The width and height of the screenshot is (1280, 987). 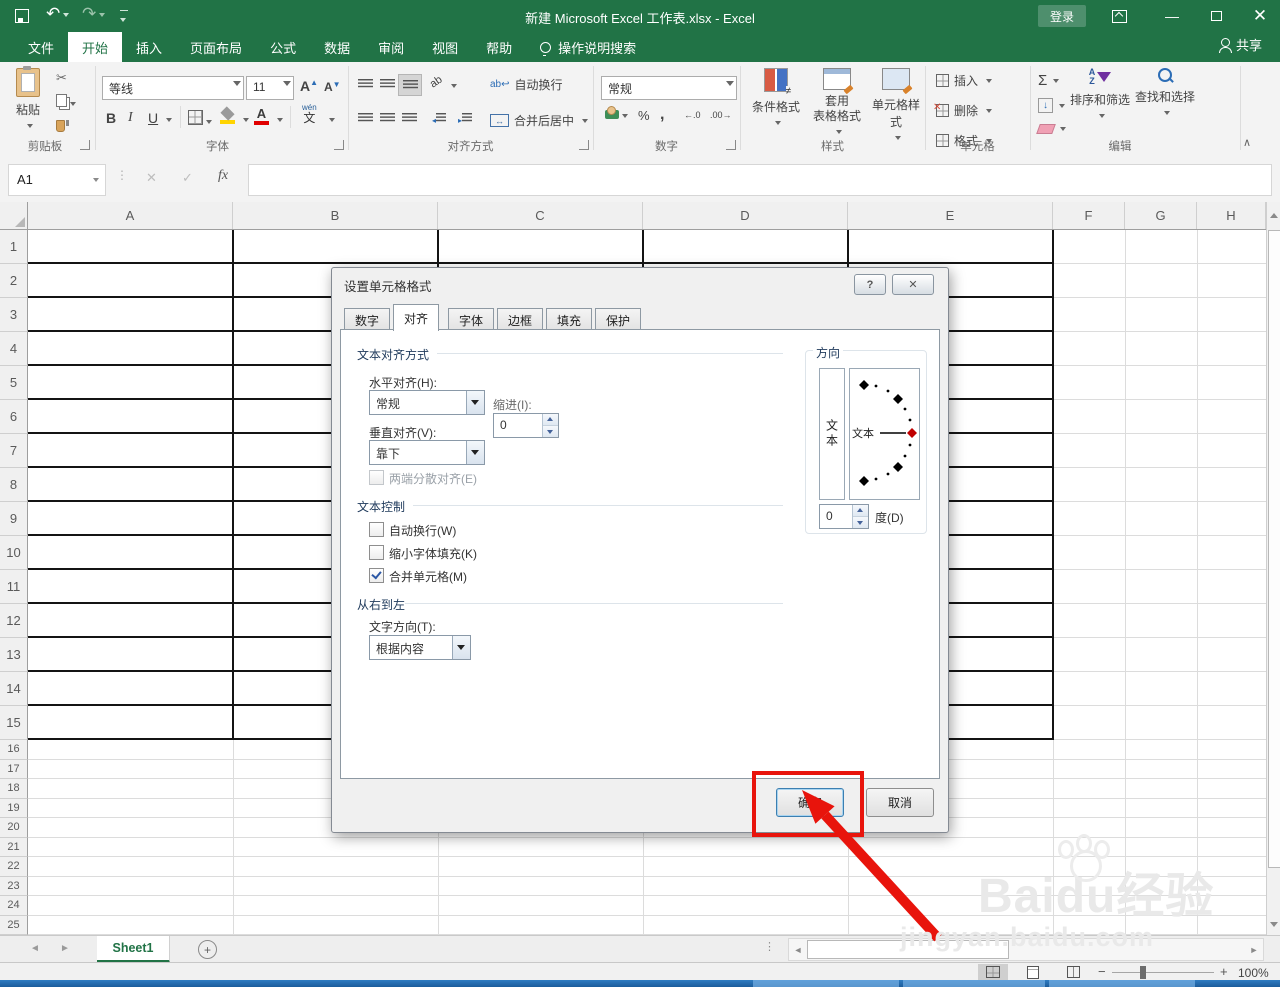 What do you see at coordinates (14, 808) in the screenshot?
I see `row-header-19: 19` at bounding box center [14, 808].